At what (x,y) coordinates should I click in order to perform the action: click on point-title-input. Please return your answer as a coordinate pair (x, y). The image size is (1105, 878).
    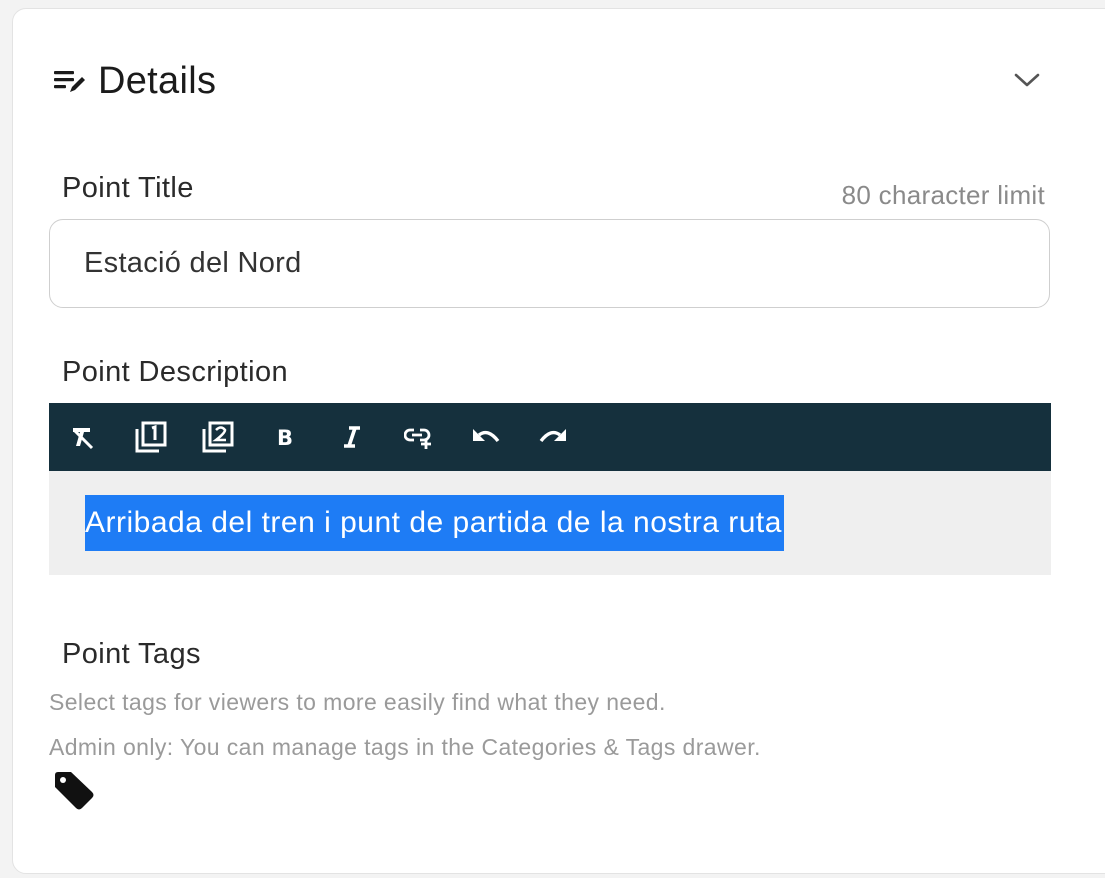
    Looking at the image, I should click on (549, 263).